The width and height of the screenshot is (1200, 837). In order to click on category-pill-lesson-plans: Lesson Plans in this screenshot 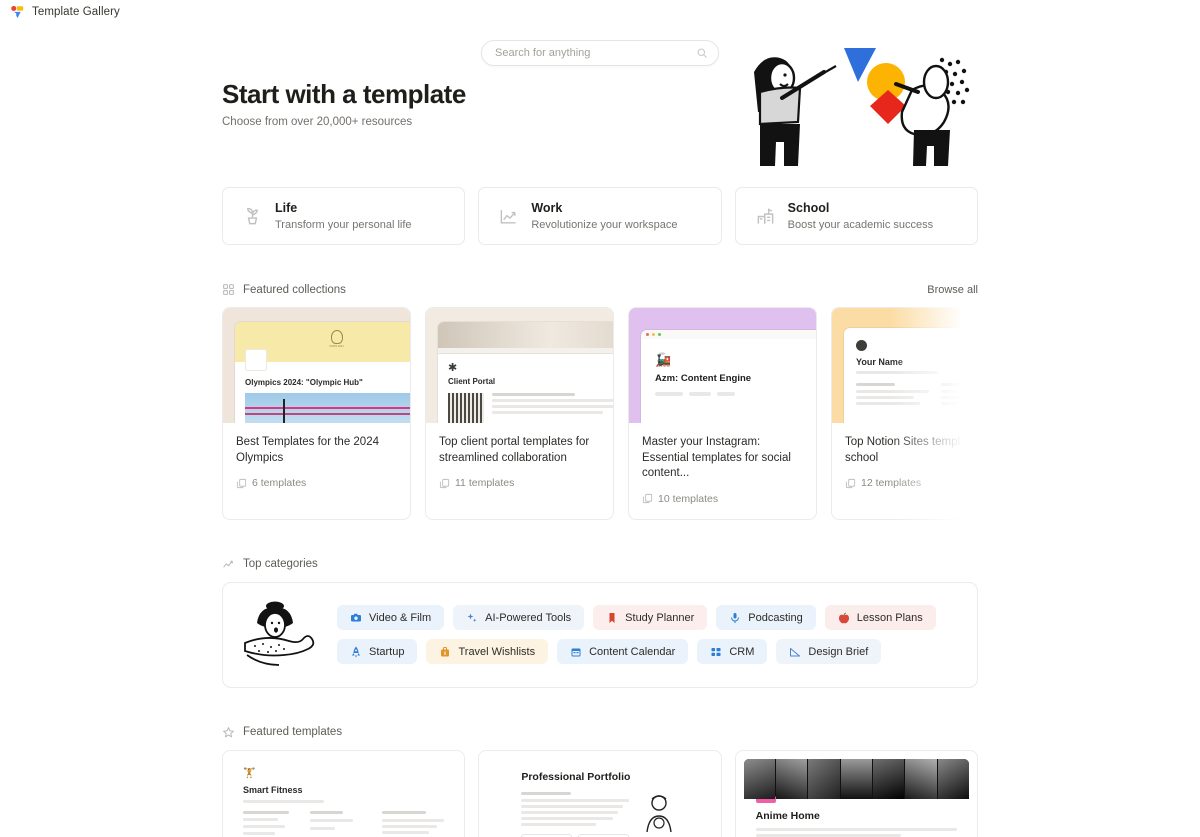, I will do `click(880, 618)`.